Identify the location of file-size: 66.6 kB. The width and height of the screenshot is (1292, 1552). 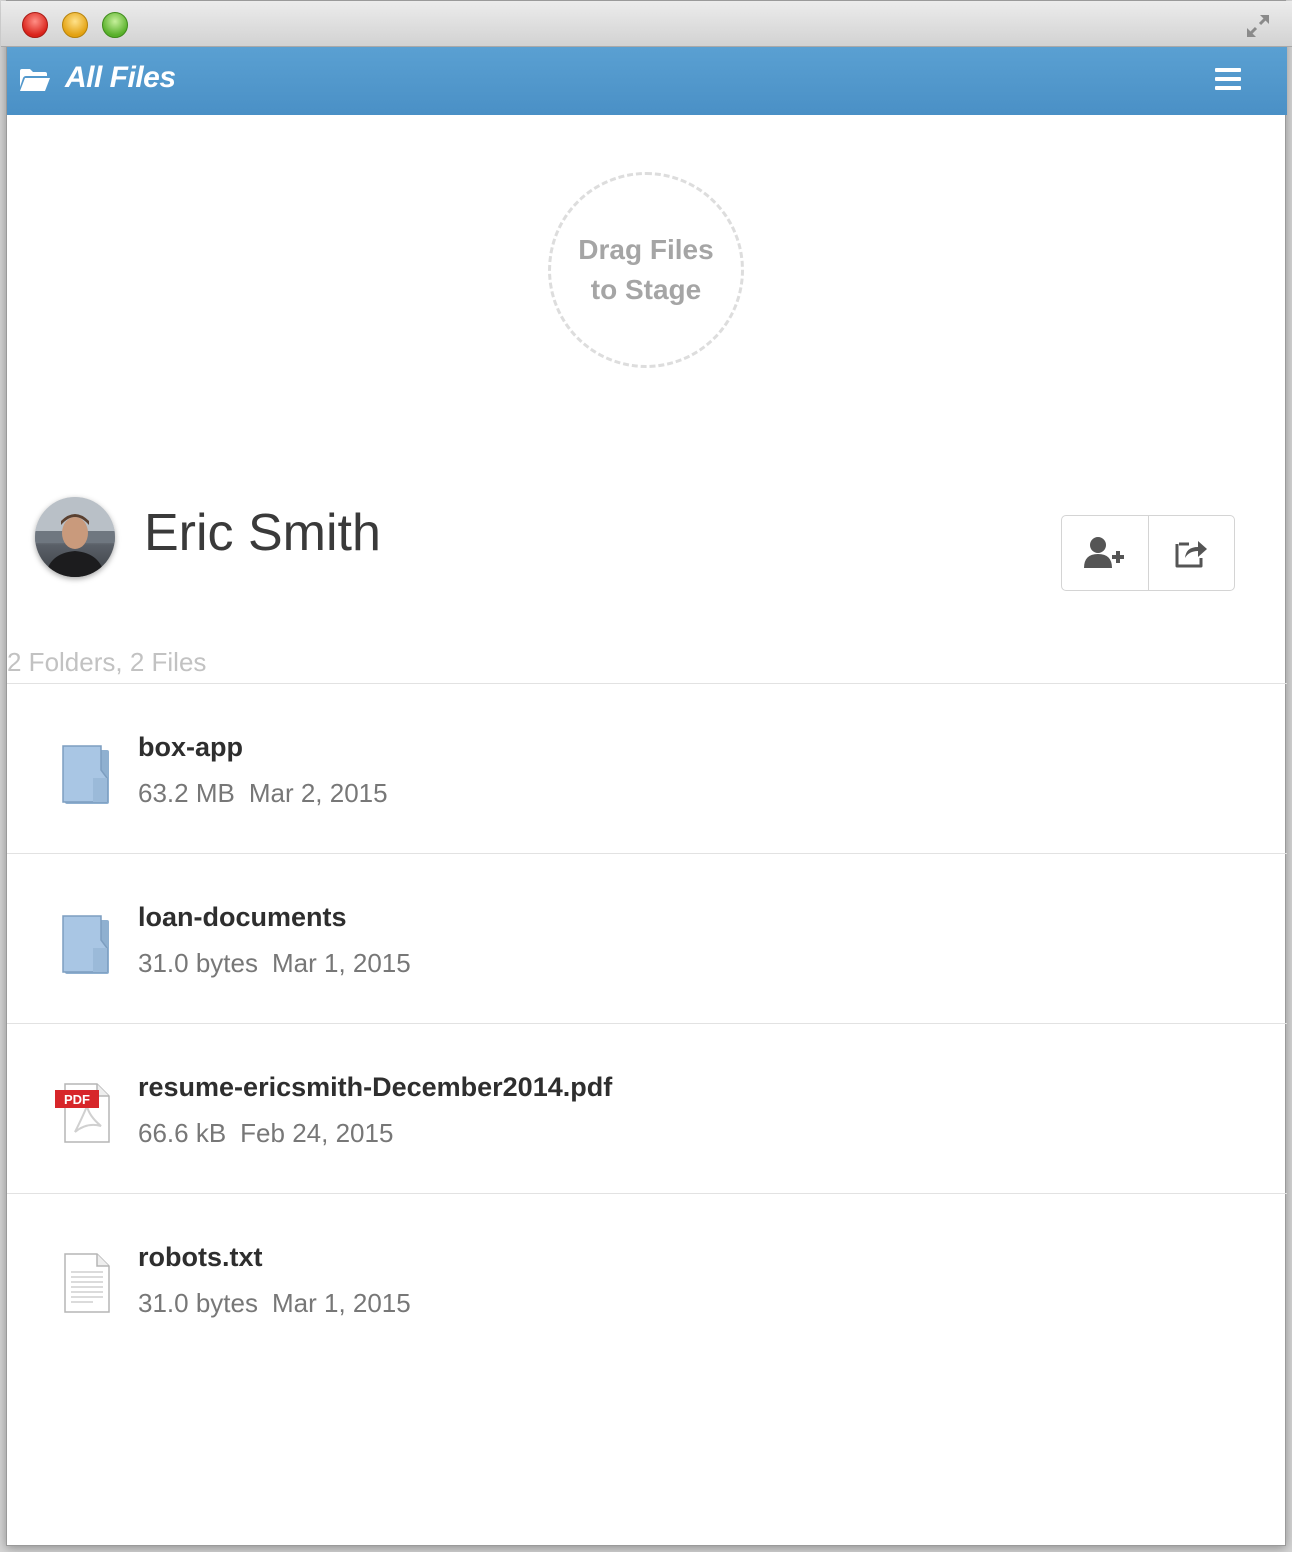
(182, 1133).